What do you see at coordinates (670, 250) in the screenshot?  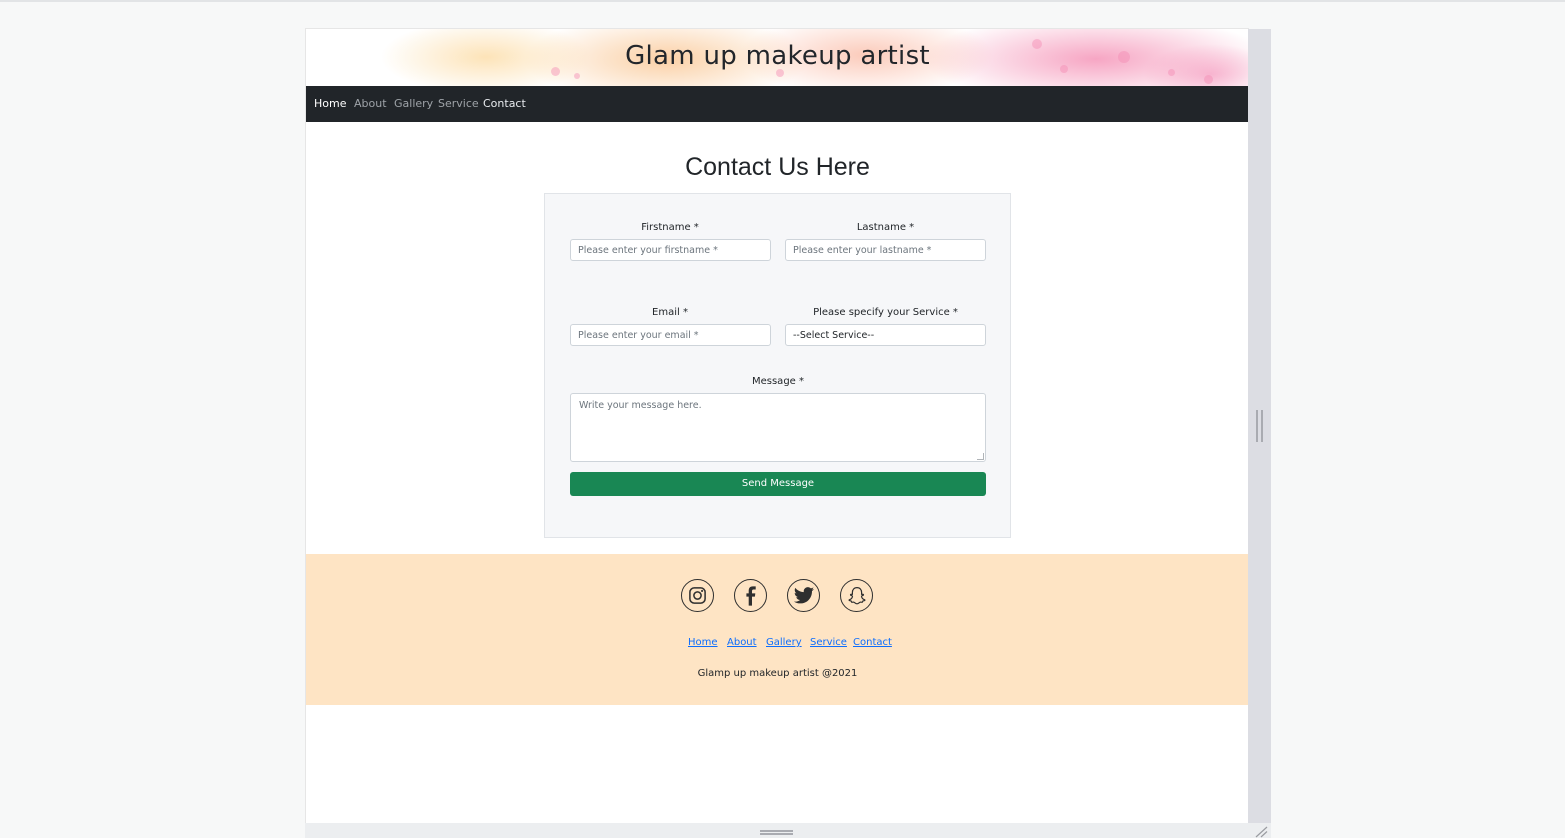 I see `firstname-input: Please enter your firstname *` at bounding box center [670, 250].